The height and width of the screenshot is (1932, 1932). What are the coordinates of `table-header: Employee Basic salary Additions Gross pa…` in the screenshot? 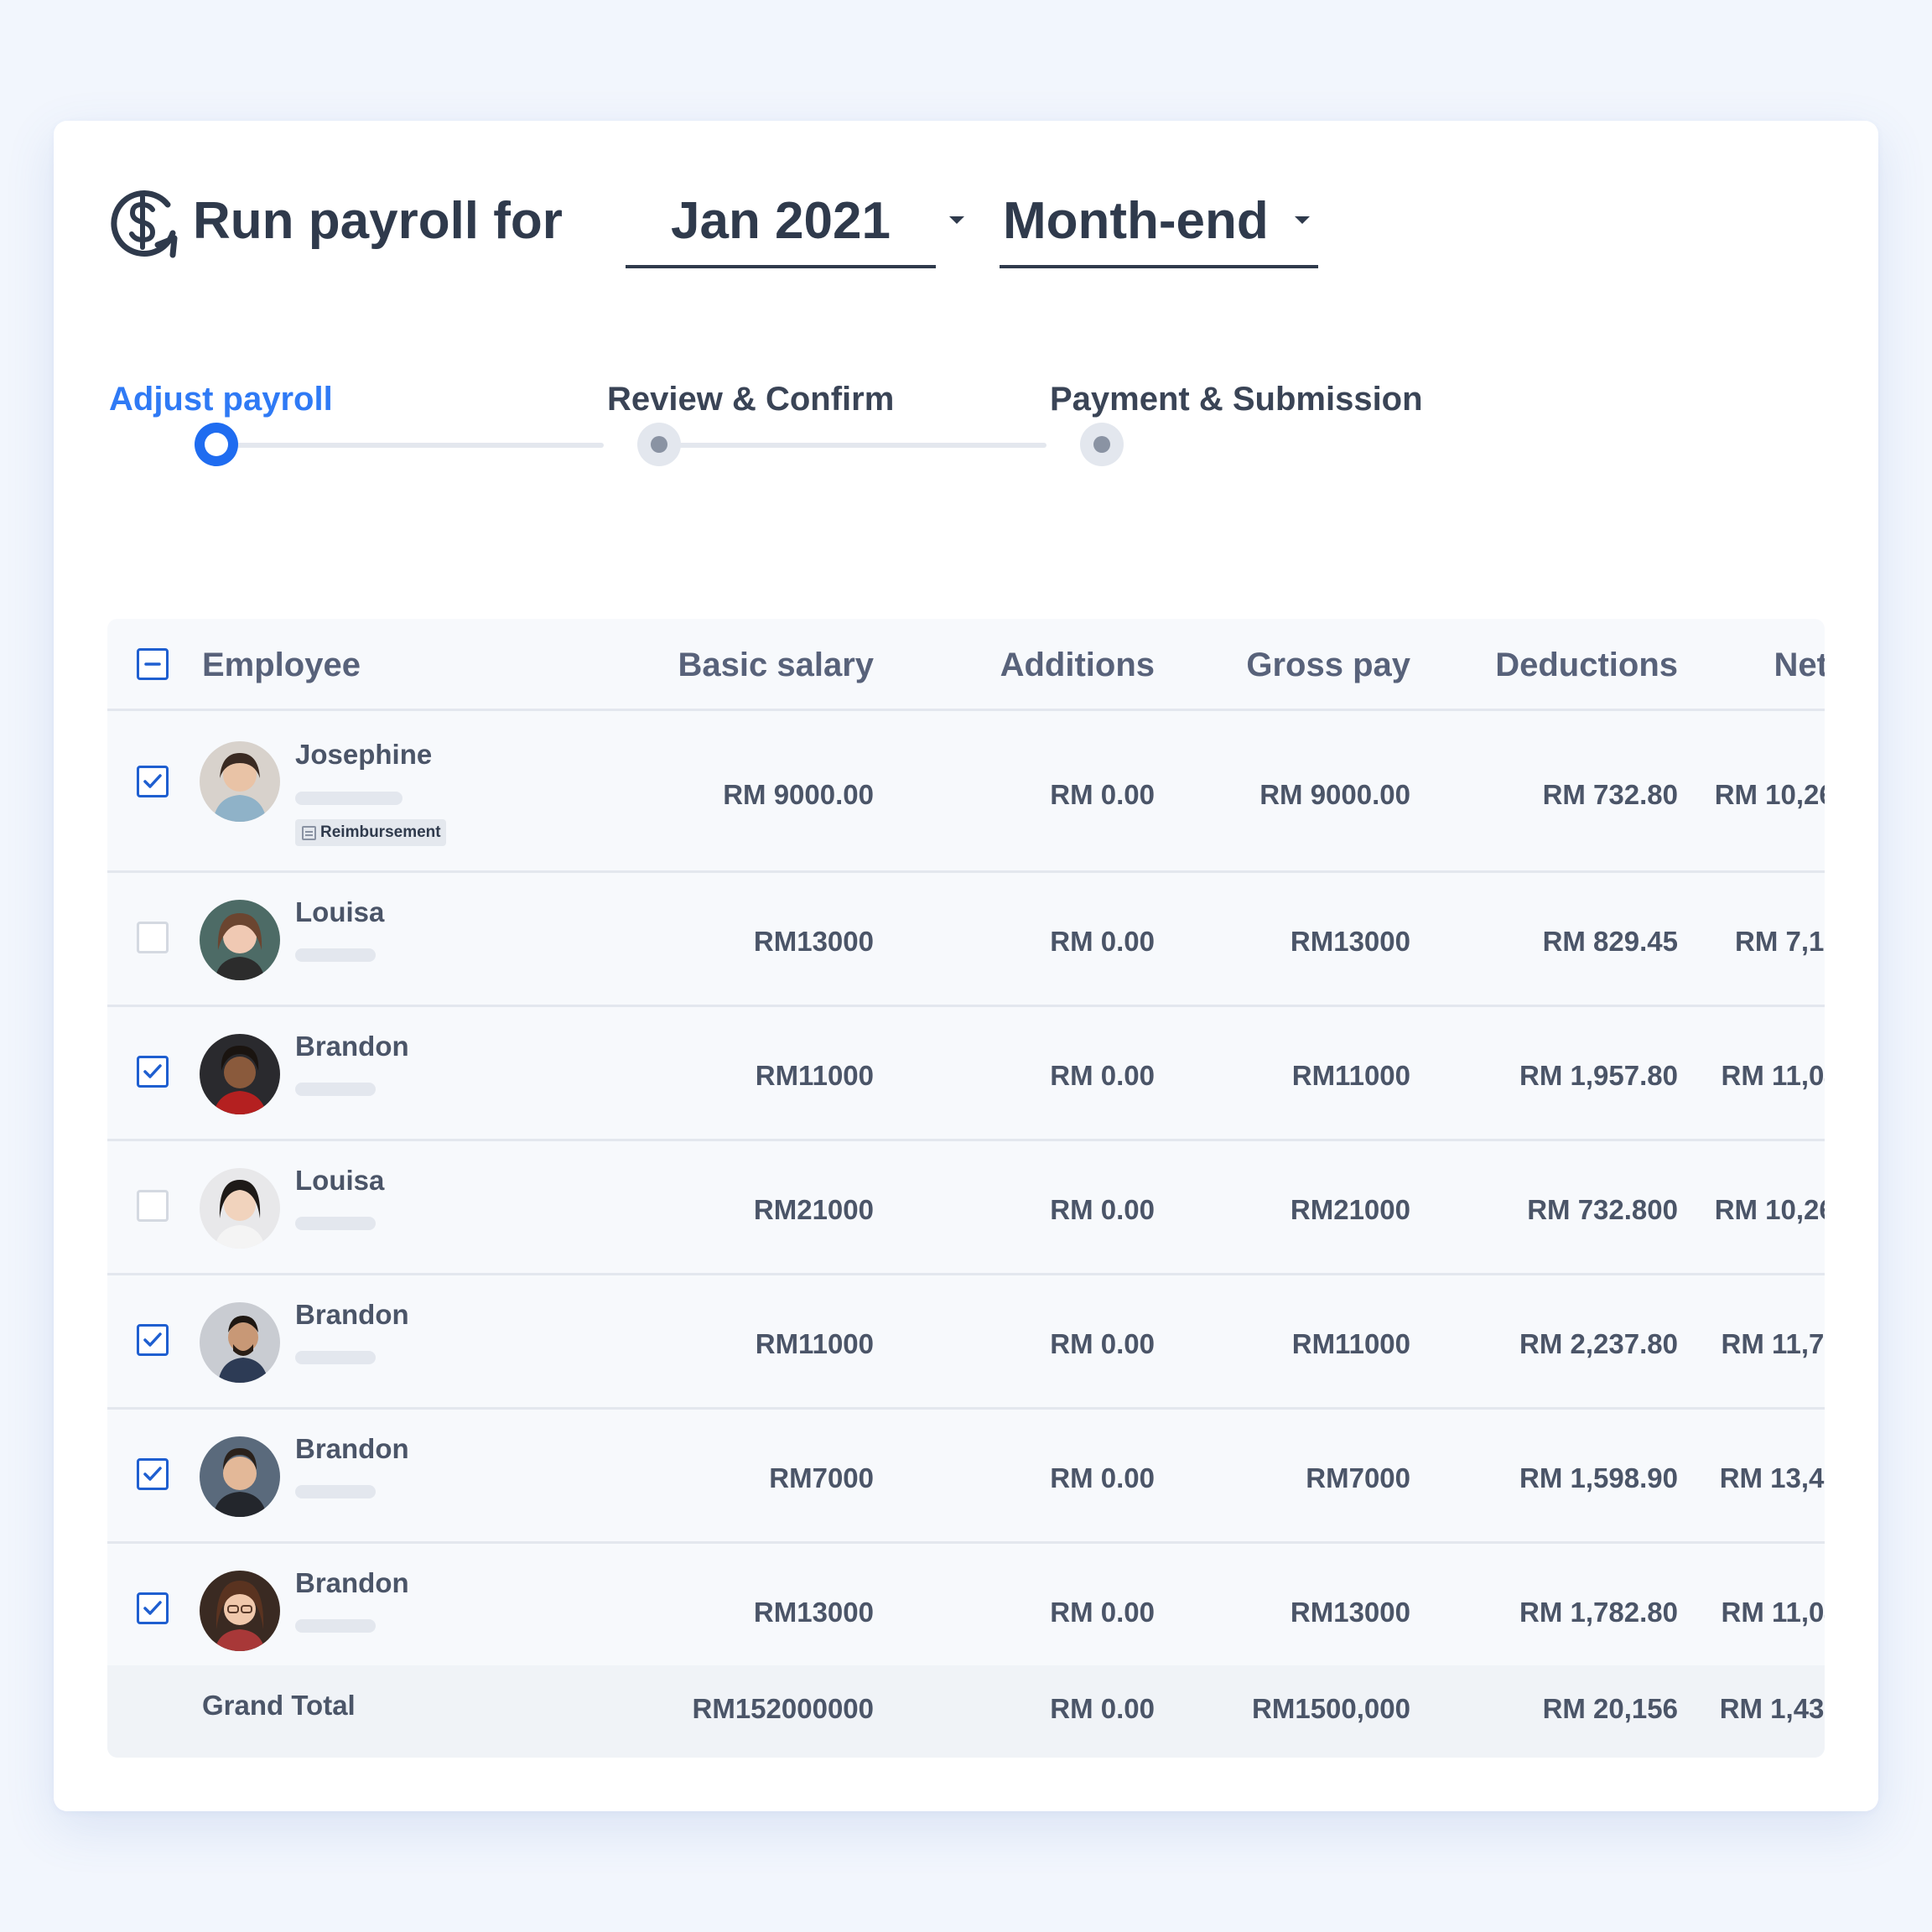 It's located at (966, 665).